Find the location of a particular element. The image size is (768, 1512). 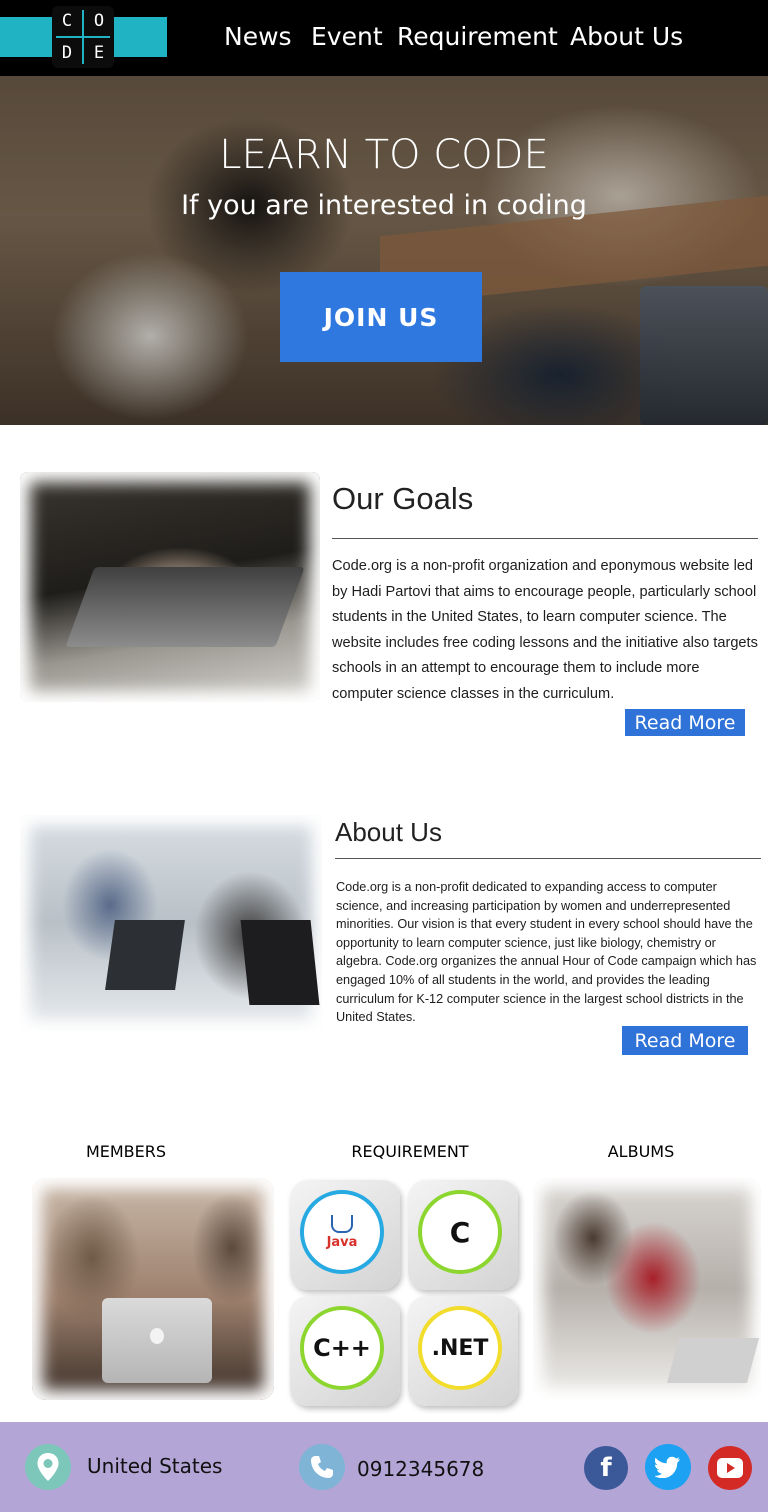

coffee-cup-icon is located at coordinates (342, 1223).